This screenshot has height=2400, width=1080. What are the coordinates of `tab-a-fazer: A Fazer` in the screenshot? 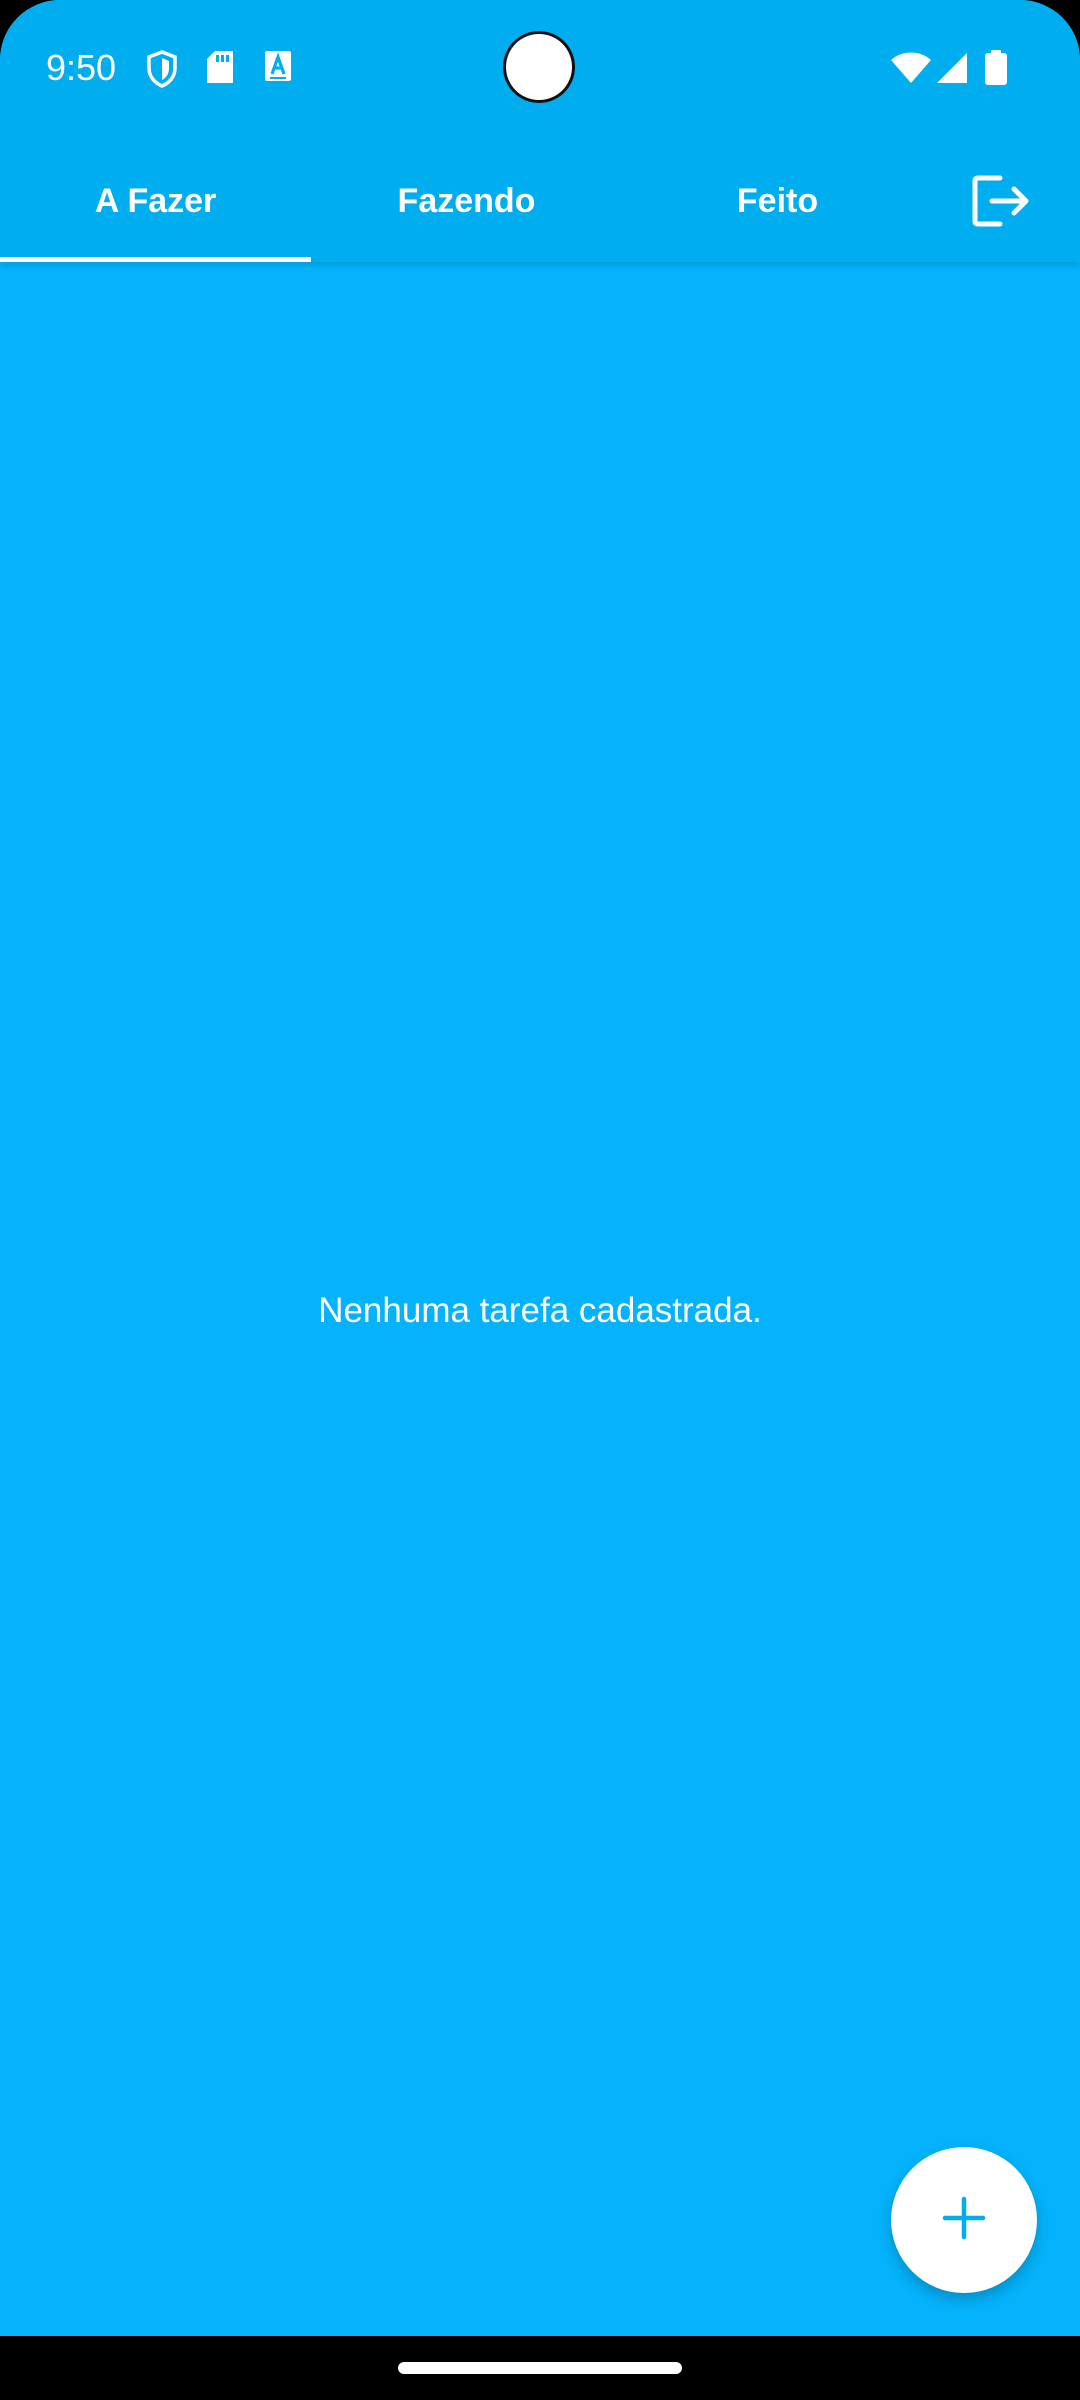 It's located at (155, 201).